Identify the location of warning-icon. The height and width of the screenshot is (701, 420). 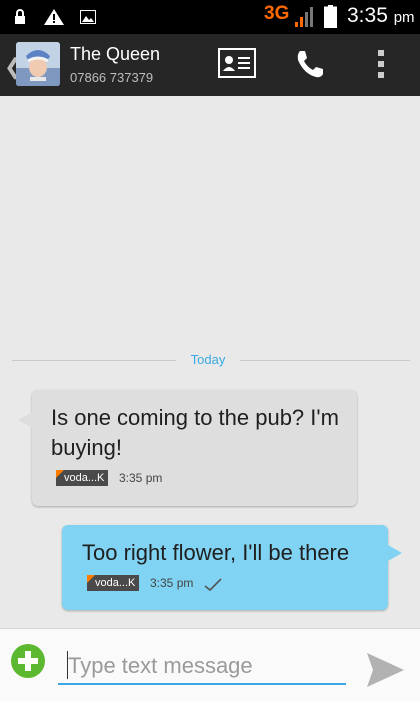
(54, 17).